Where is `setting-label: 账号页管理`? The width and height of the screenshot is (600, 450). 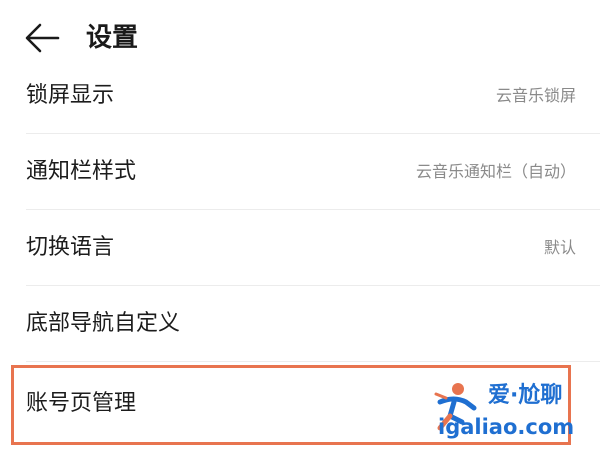
setting-label: 账号页管理 is located at coordinates (81, 403).